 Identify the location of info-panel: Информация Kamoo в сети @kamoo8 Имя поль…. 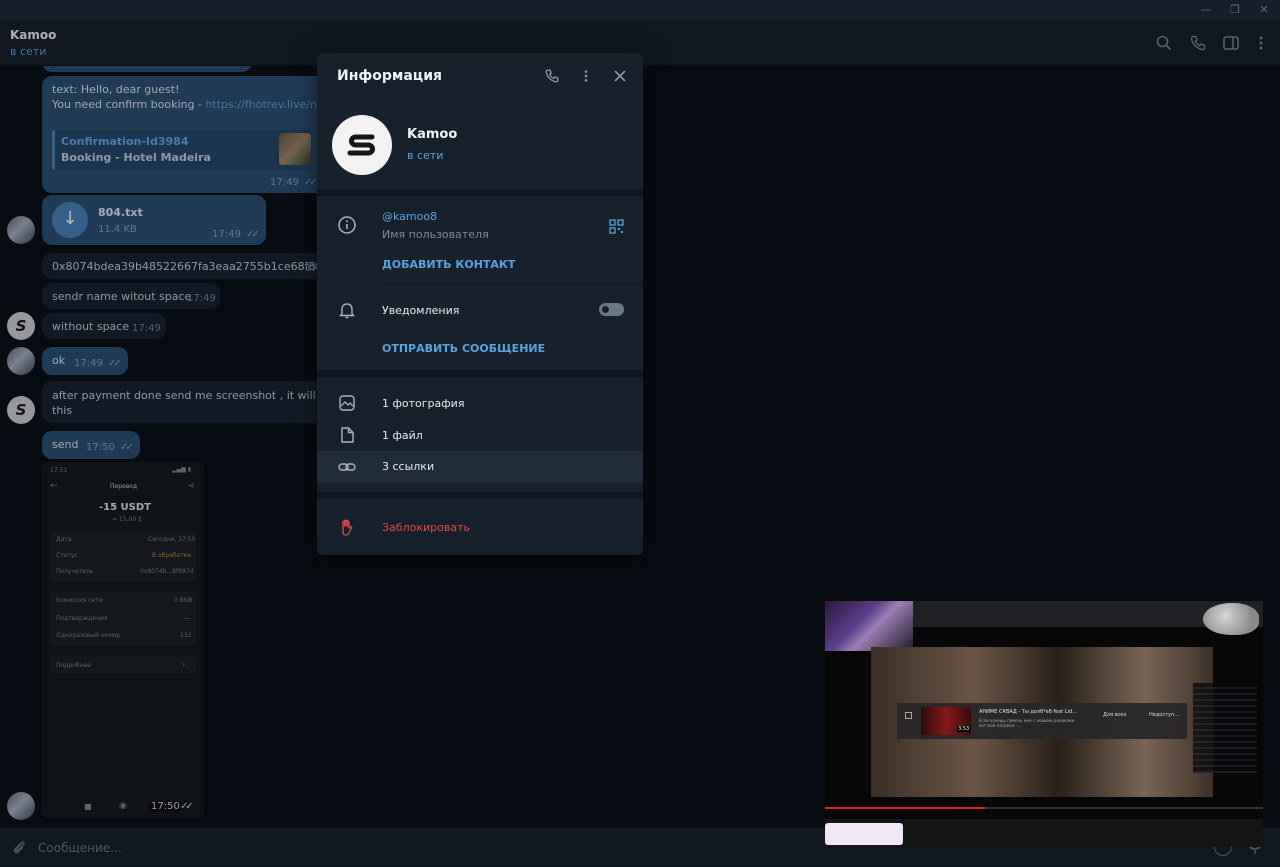
(480, 304).